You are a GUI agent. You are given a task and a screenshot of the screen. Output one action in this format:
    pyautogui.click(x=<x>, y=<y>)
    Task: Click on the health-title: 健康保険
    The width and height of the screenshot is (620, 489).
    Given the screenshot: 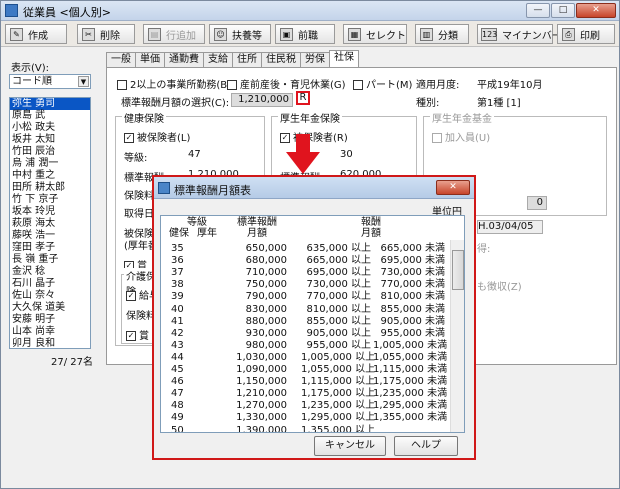 What is the action you would take?
    pyautogui.click(x=144, y=117)
    